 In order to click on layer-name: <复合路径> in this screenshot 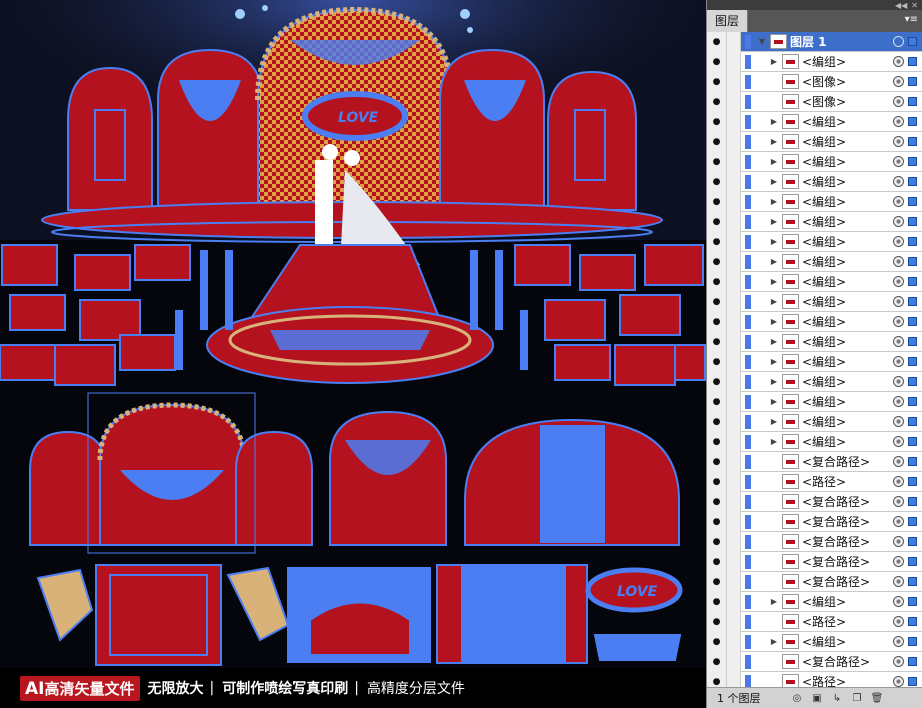, I will do `click(847, 561)`.